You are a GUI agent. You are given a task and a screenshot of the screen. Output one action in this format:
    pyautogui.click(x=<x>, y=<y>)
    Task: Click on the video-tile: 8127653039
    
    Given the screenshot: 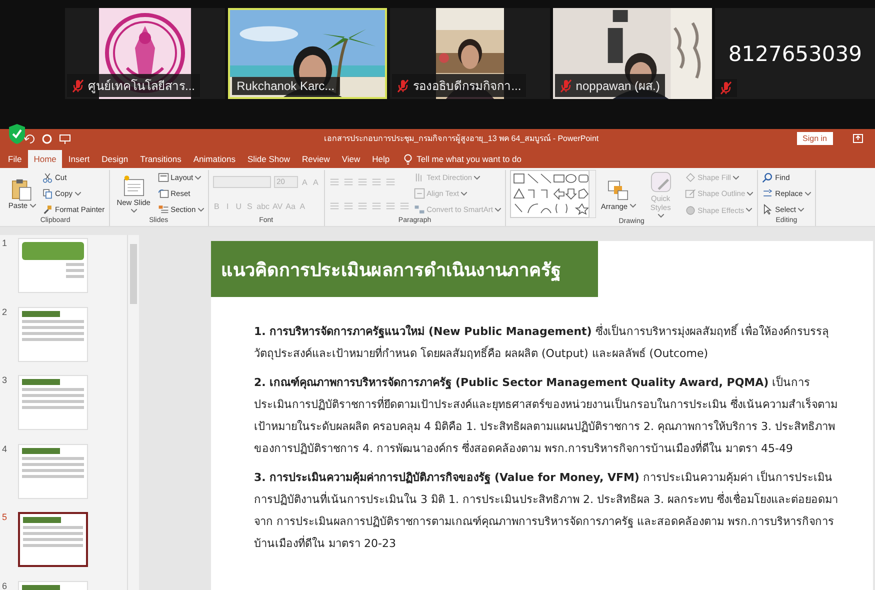 What is the action you would take?
    pyautogui.click(x=795, y=53)
    